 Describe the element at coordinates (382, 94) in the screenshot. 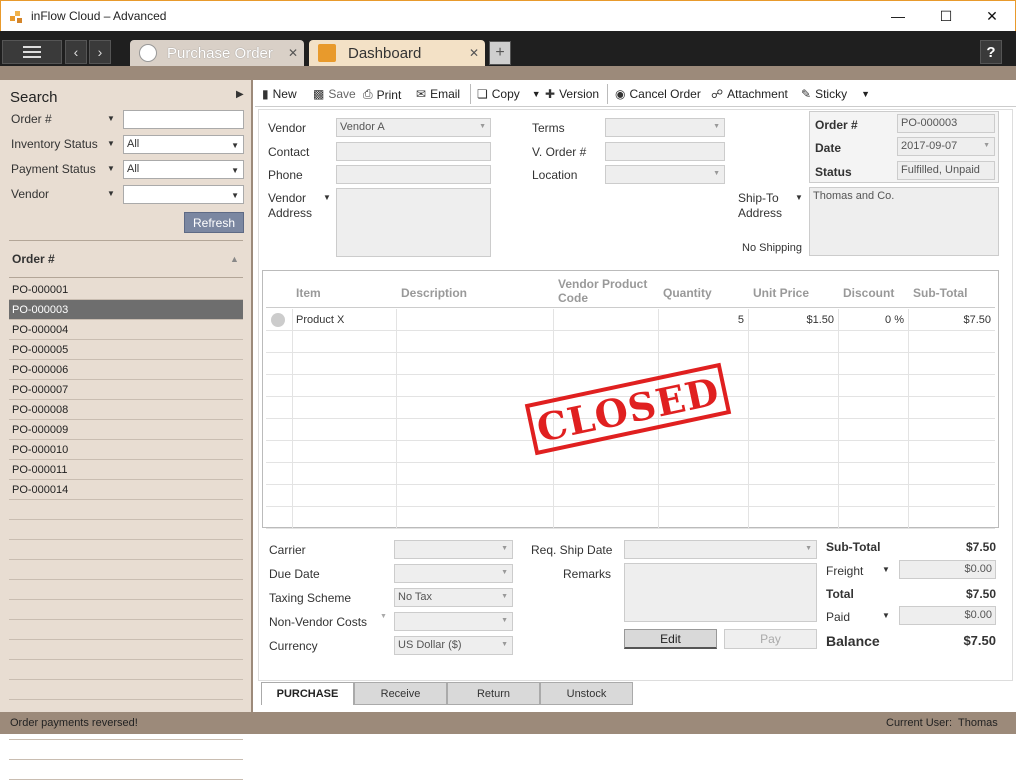

I see `print-button: ⎙ Print` at that location.